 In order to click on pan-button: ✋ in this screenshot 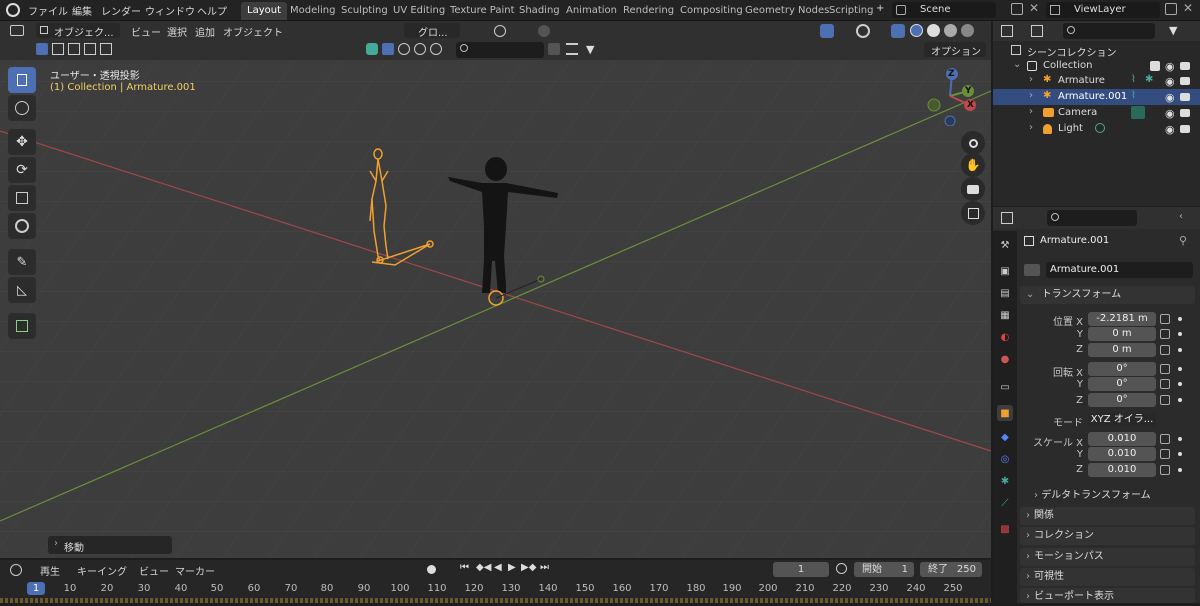, I will do `click(973, 165)`.